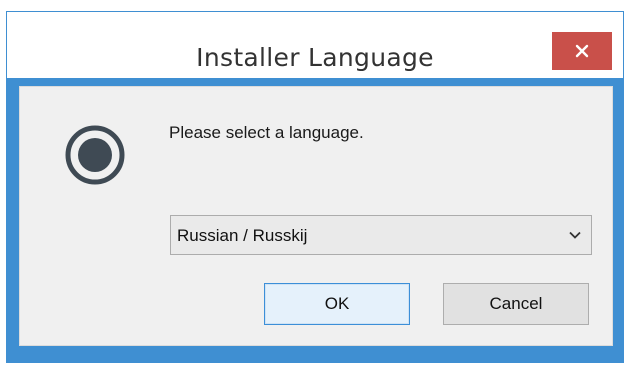 The width and height of the screenshot is (630, 369). Describe the element at coordinates (315, 57) in the screenshot. I see `window-title: Installer Language` at that location.